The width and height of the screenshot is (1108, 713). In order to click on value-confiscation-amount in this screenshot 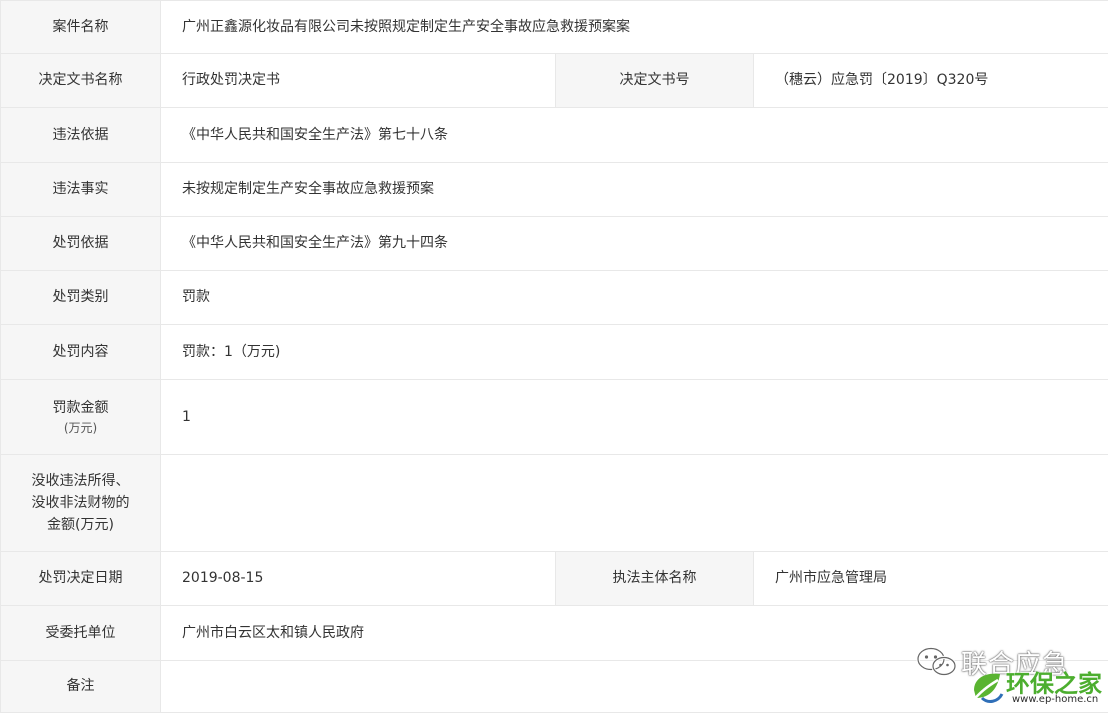, I will do `click(634, 503)`.